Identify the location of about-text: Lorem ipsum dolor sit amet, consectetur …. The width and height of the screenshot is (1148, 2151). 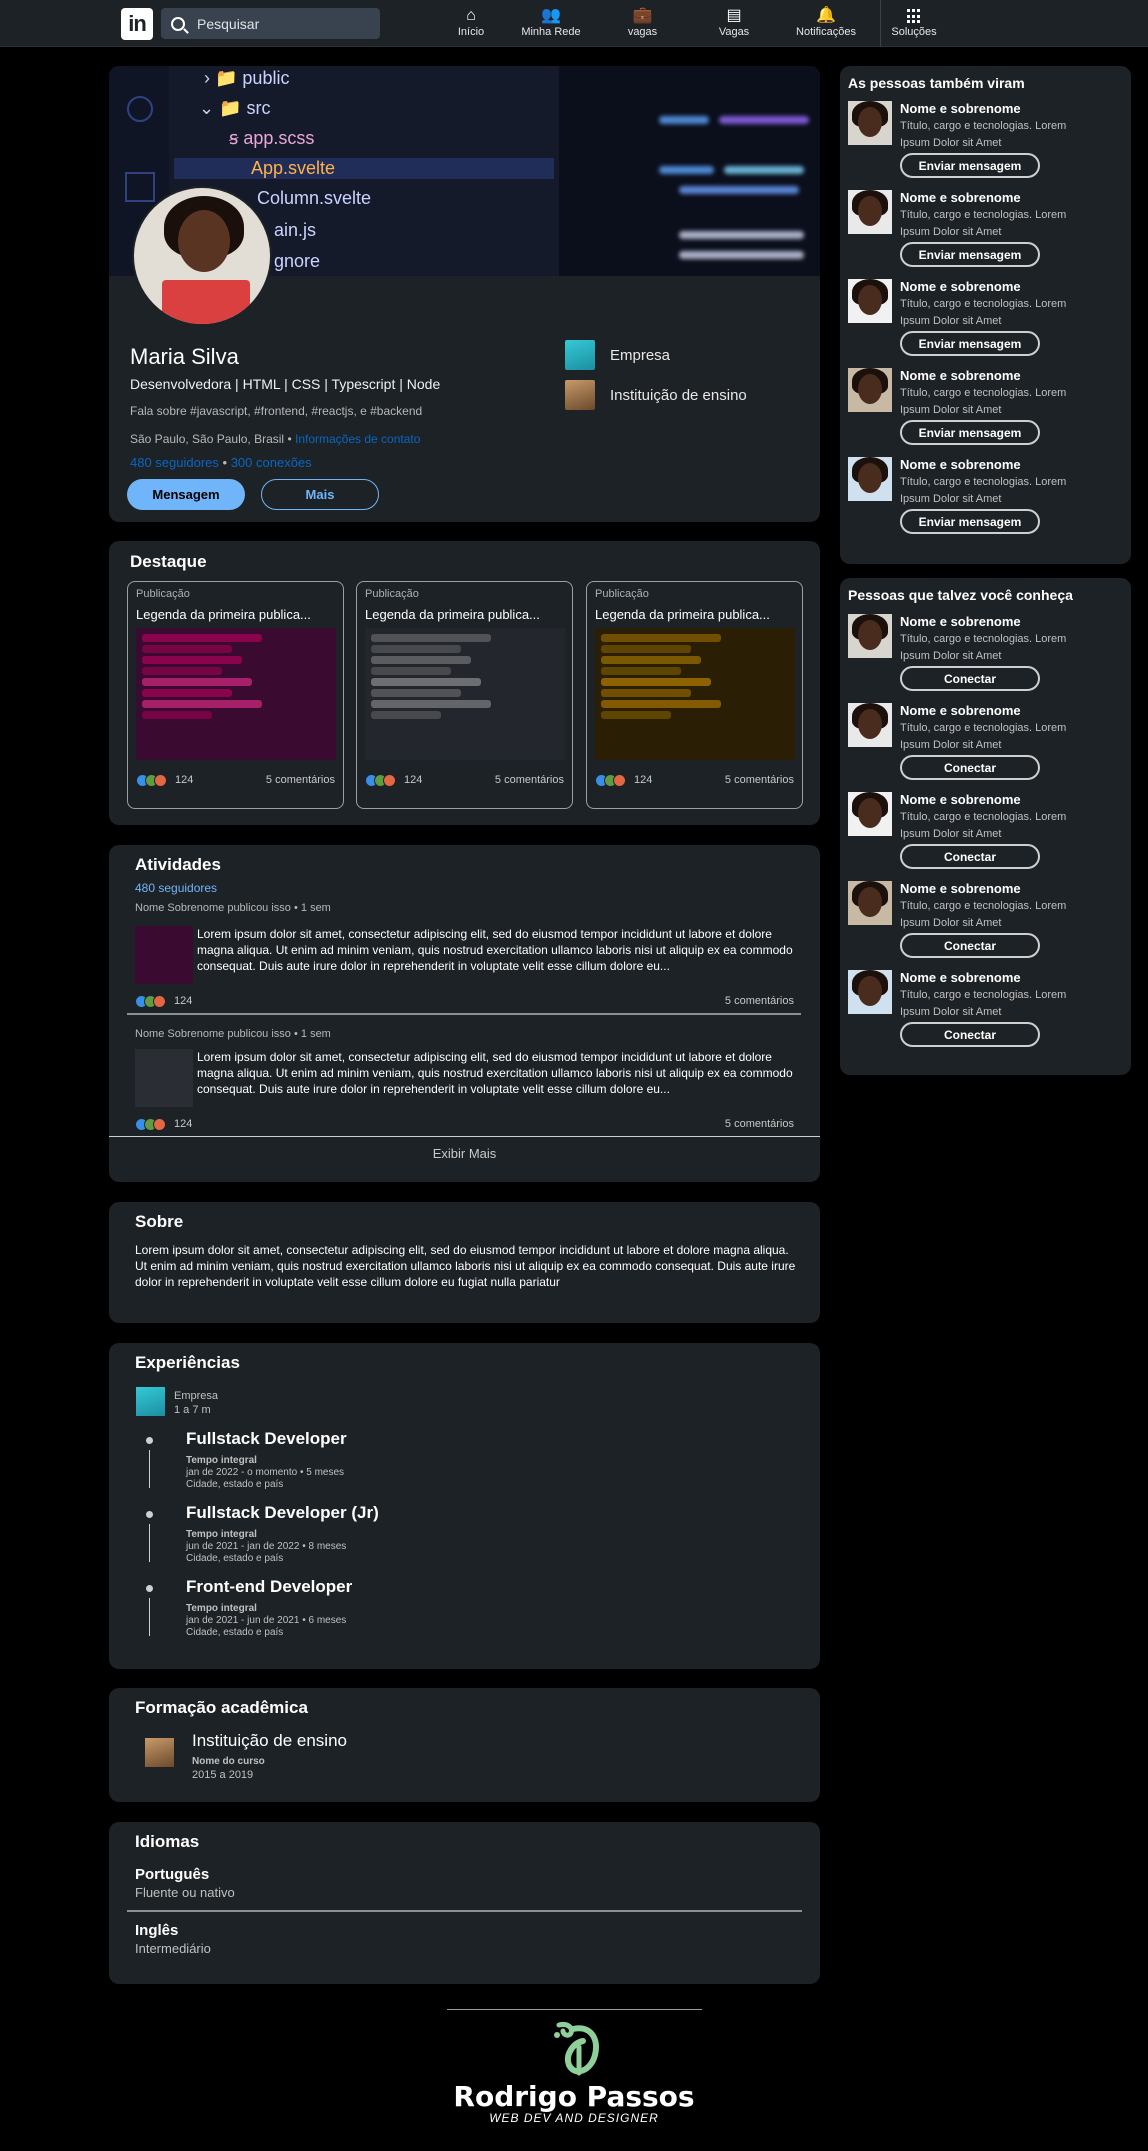
(465, 1266).